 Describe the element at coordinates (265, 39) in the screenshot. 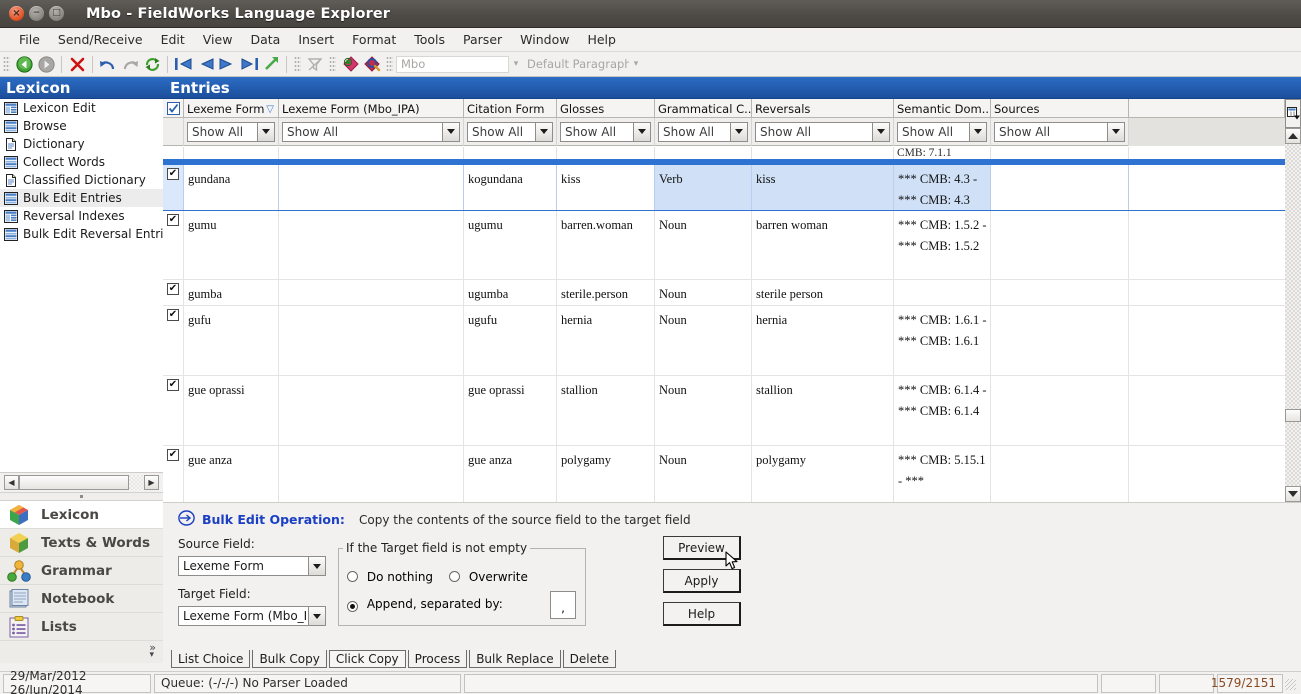

I see `menu-item-data: Data` at that location.